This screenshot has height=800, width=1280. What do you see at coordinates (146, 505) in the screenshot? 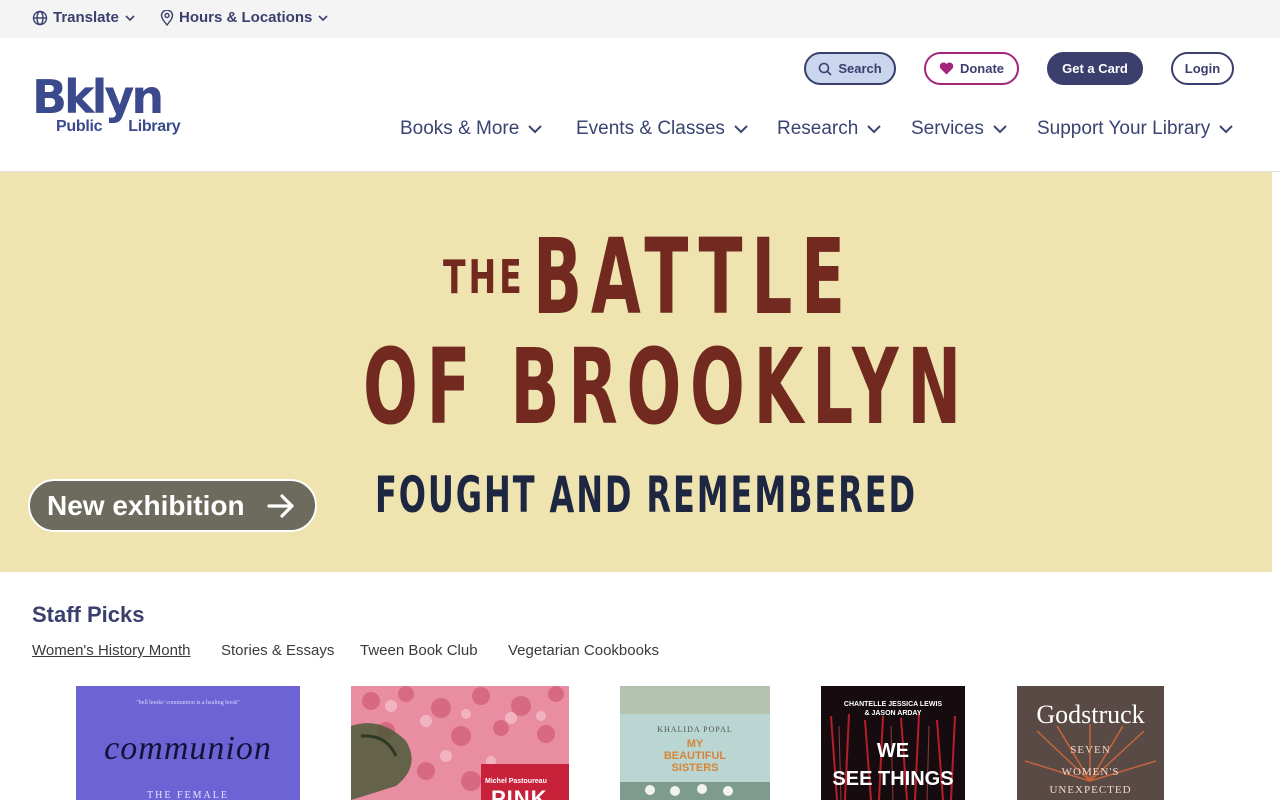
I see `new-exhibition-label: New exhibition` at bounding box center [146, 505].